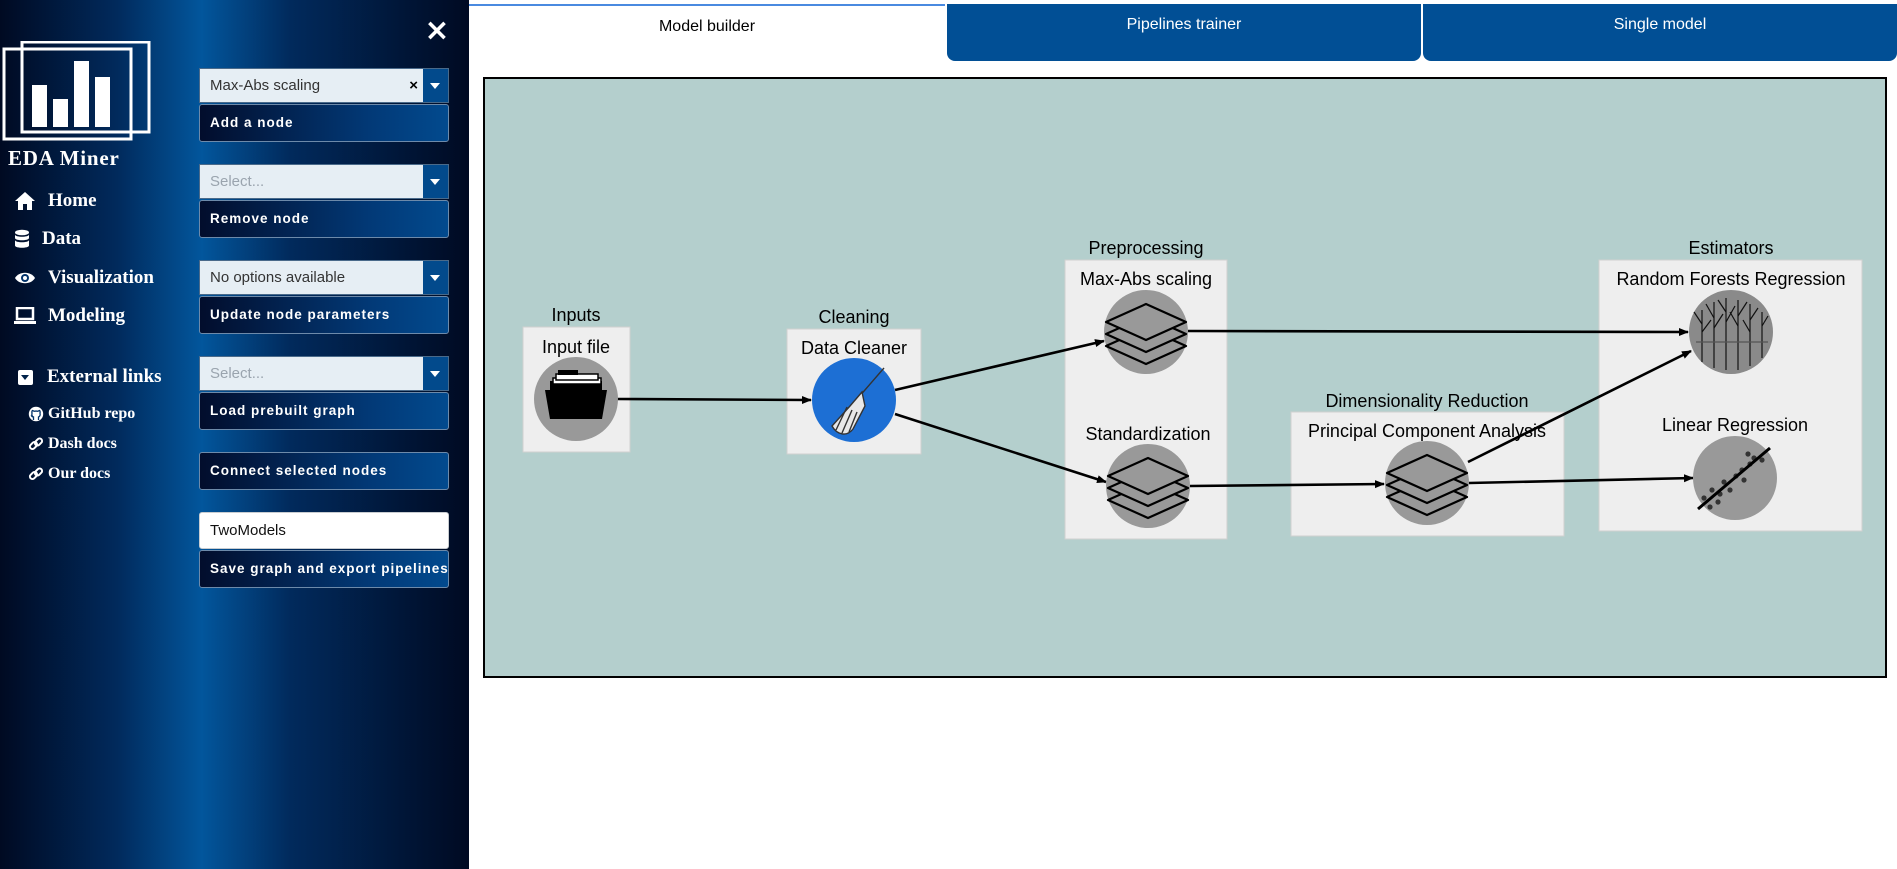  What do you see at coordinates (324, 471) in the screenshot?
I see `connect-selected-nodes-button: Connect selected nodes` at bounding box center [324, 471].